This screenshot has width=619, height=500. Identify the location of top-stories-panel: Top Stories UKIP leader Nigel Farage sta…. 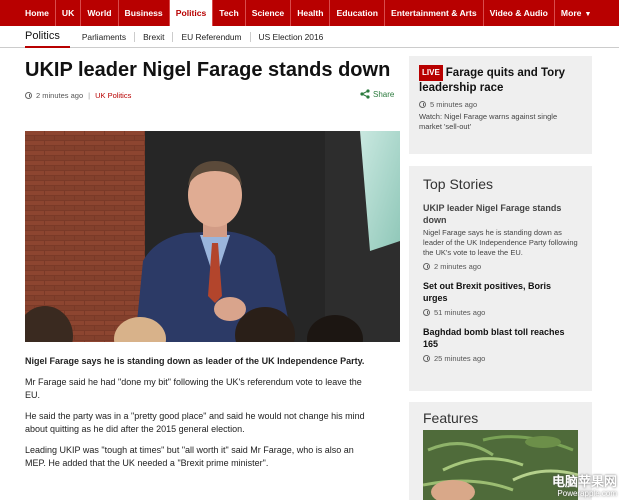
(500, 278).